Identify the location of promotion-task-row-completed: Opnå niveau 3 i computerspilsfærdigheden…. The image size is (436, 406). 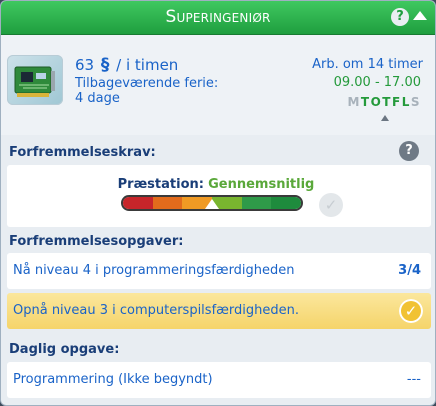
(219, 311).